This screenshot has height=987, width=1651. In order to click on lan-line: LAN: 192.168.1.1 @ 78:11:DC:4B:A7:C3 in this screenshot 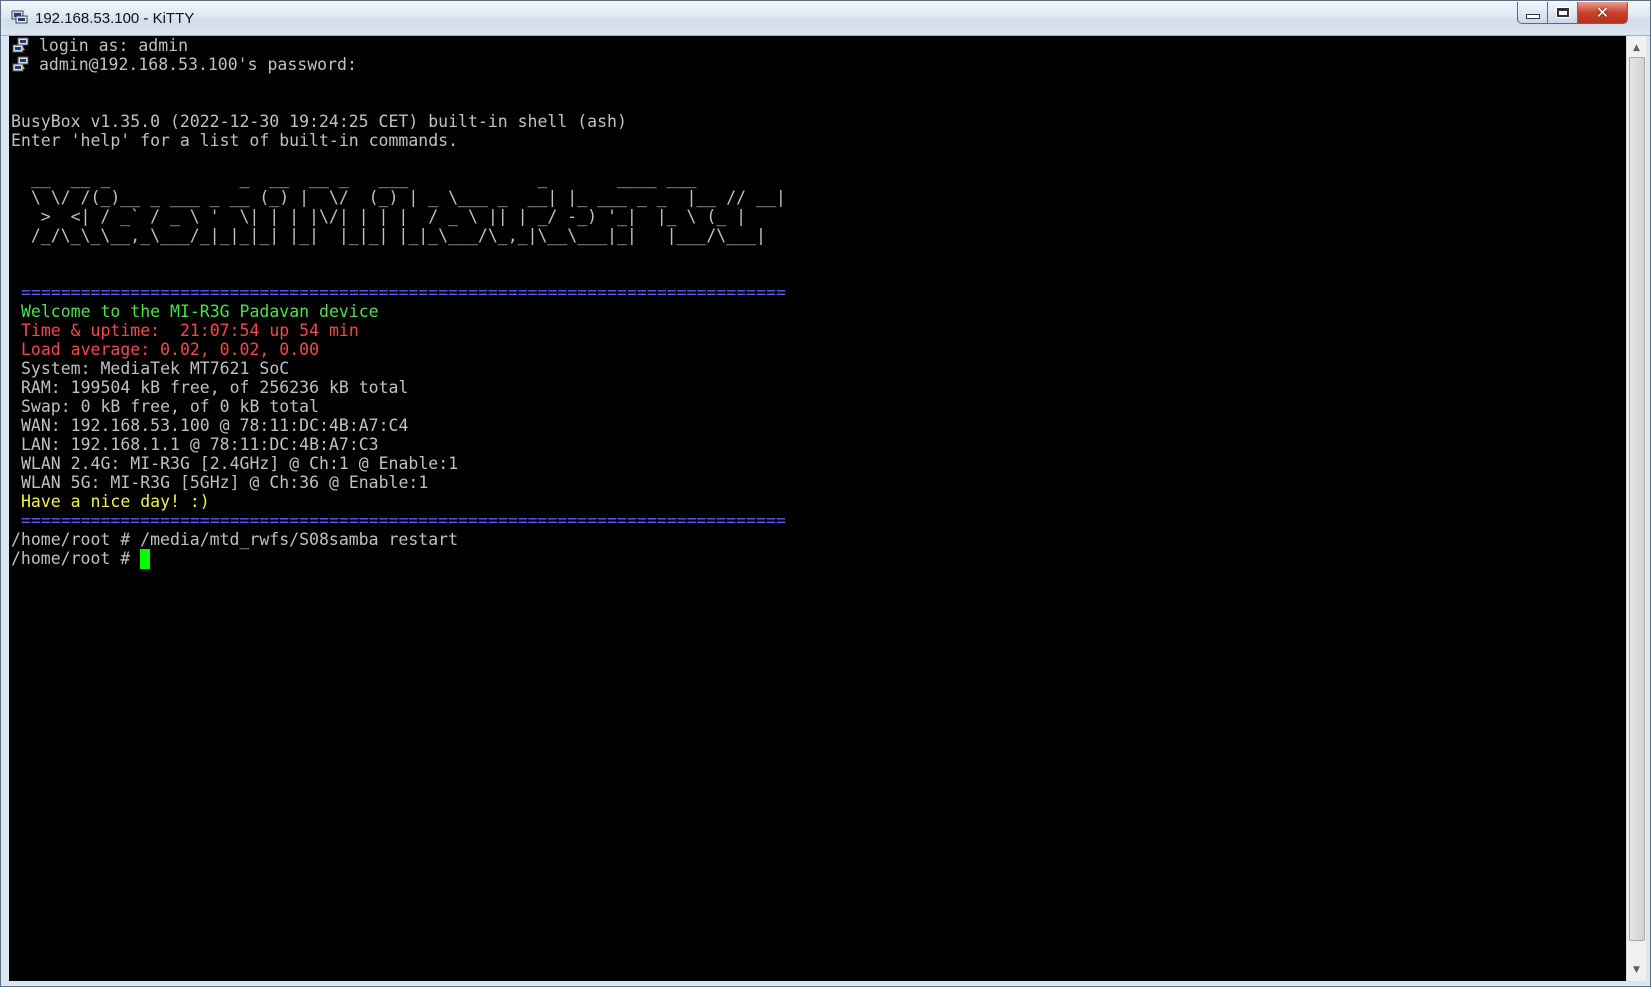, I will do `click(200, 444)`.